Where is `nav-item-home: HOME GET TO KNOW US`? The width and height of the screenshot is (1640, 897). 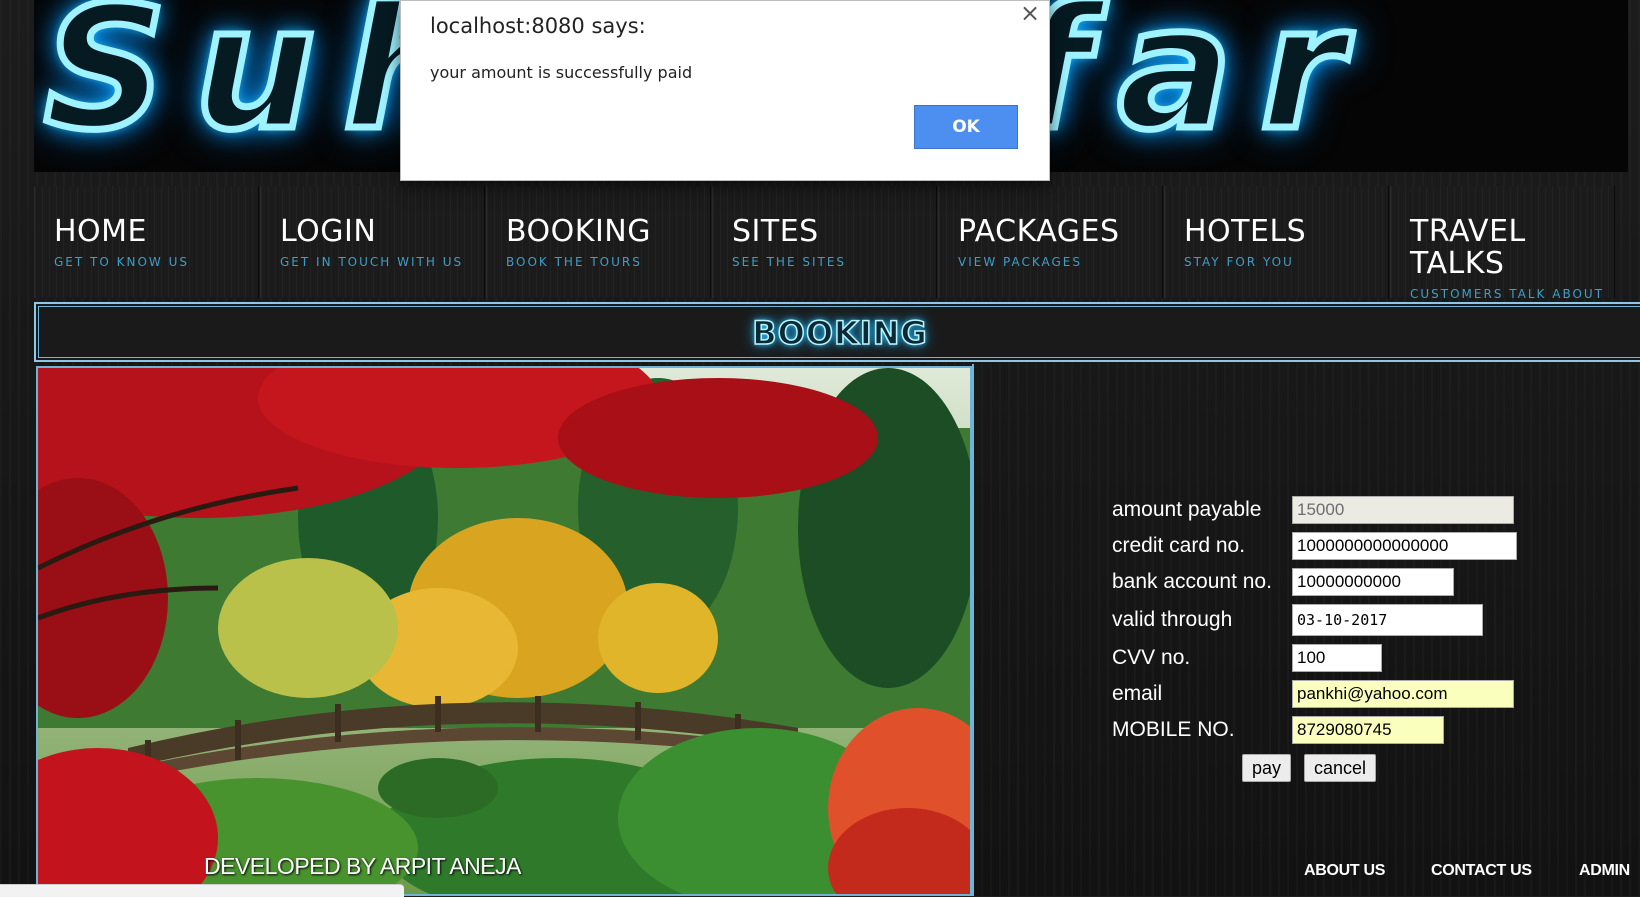
nav-item-home: HOME GET TO KNOW US is located at coordinates (146, 242).